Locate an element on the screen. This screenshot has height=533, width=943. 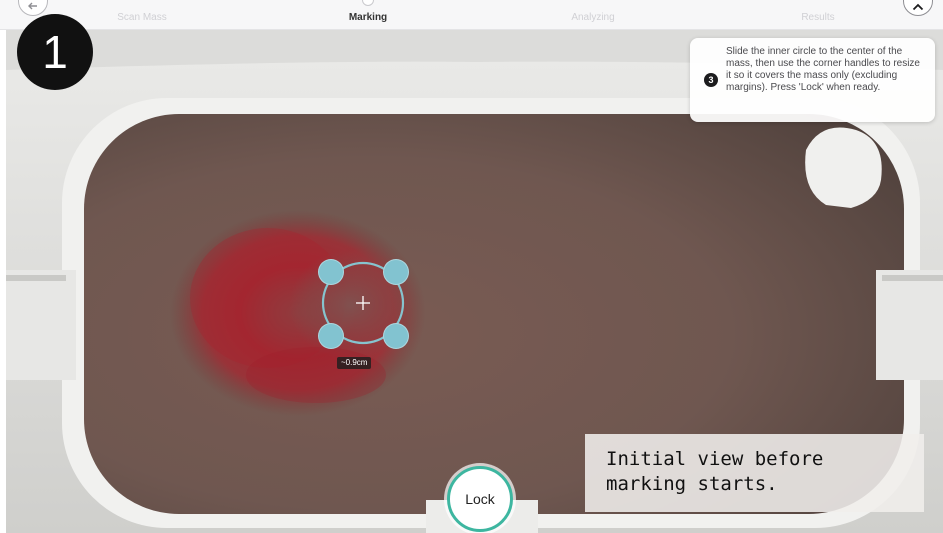
back-button is located at coordinates (33, 8).